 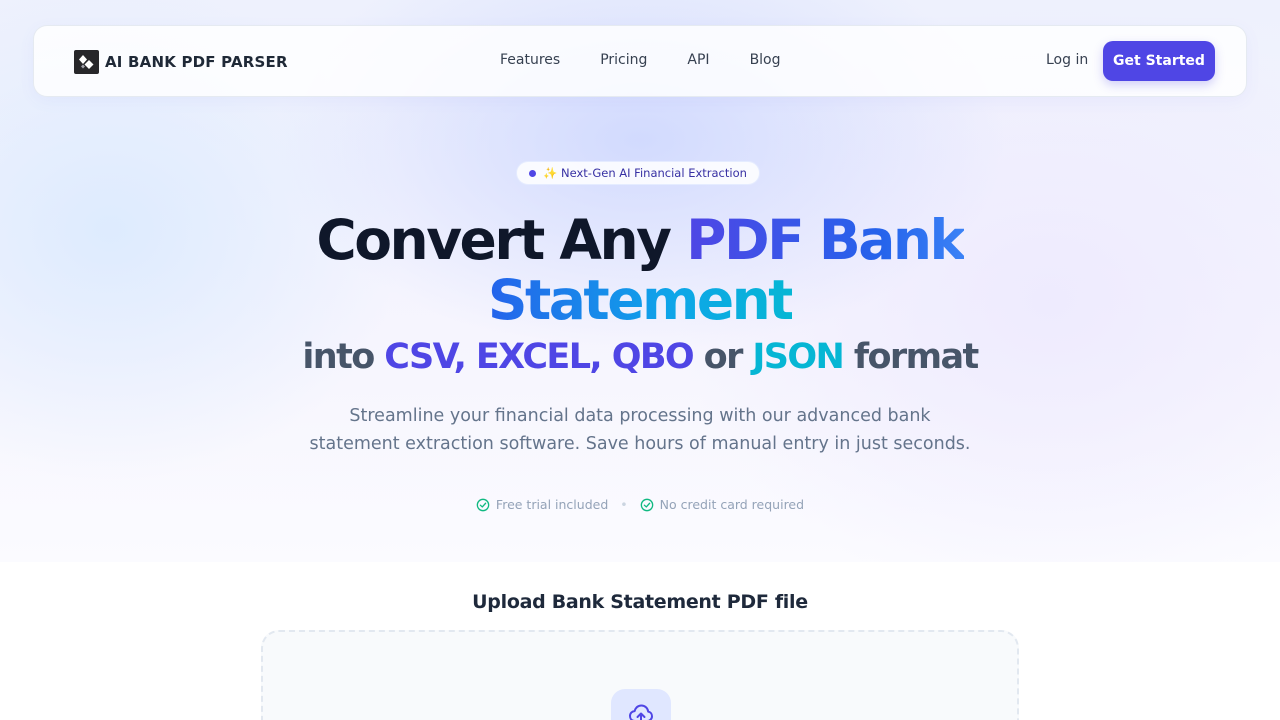 What do you see at coordinates (86, 62) in the screenshot?
I see `brand-logo-icon` at bounding box center [86, 62].